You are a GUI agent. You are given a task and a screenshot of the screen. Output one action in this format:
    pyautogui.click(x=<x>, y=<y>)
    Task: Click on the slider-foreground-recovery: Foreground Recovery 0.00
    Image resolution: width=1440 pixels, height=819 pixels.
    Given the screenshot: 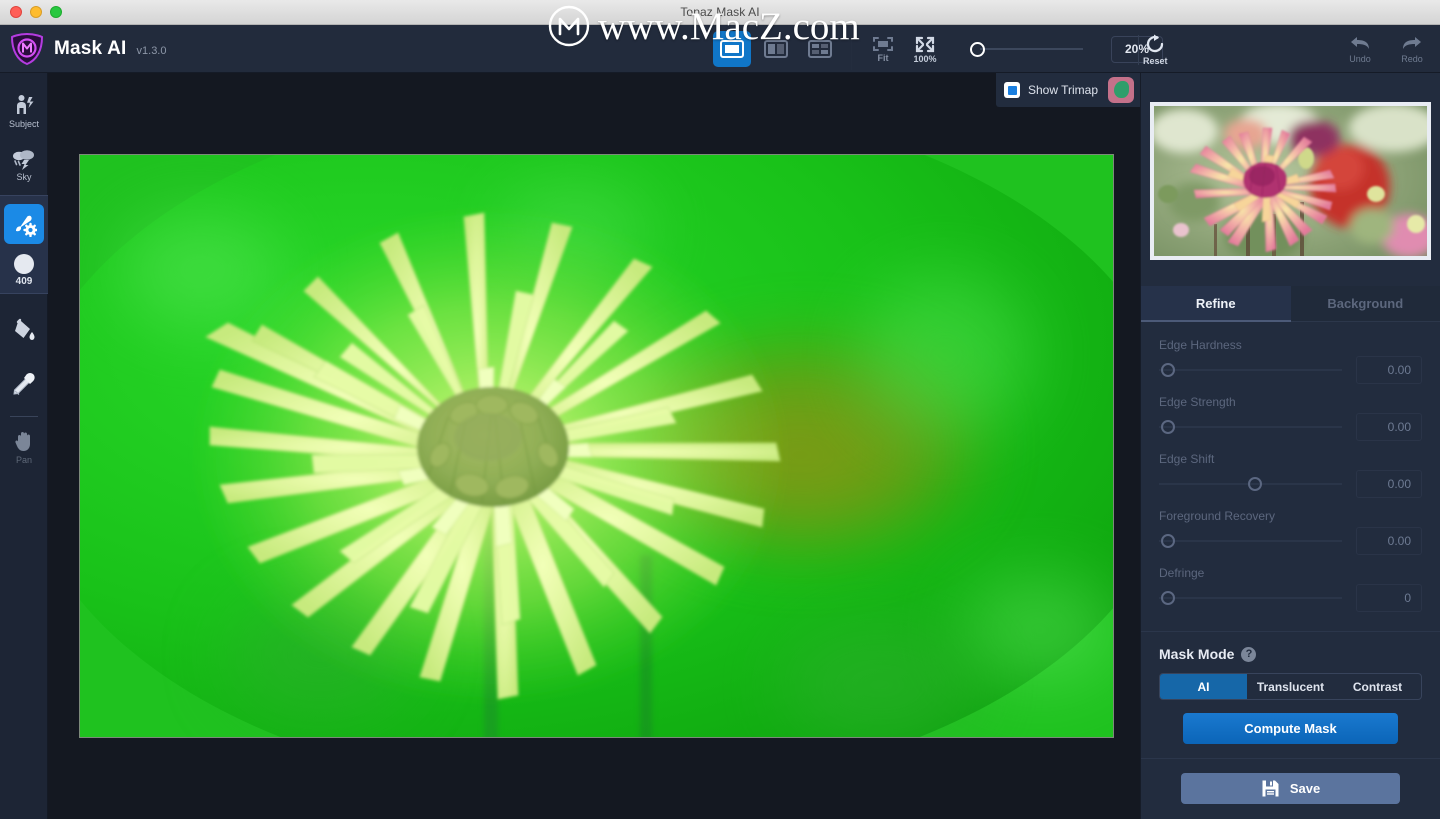 What is the action you would take?
    pyautogui.click(x=1290, y=532)
    